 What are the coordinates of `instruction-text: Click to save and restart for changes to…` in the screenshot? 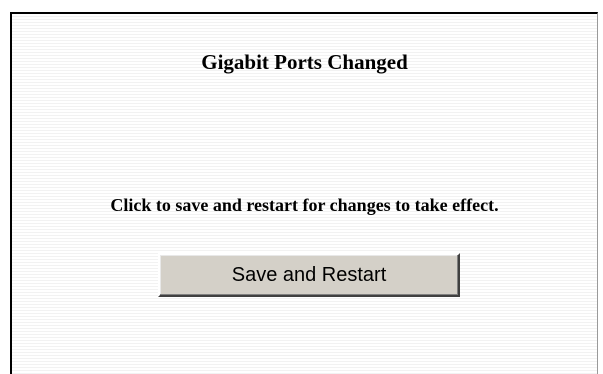 It's located at (304, 205).